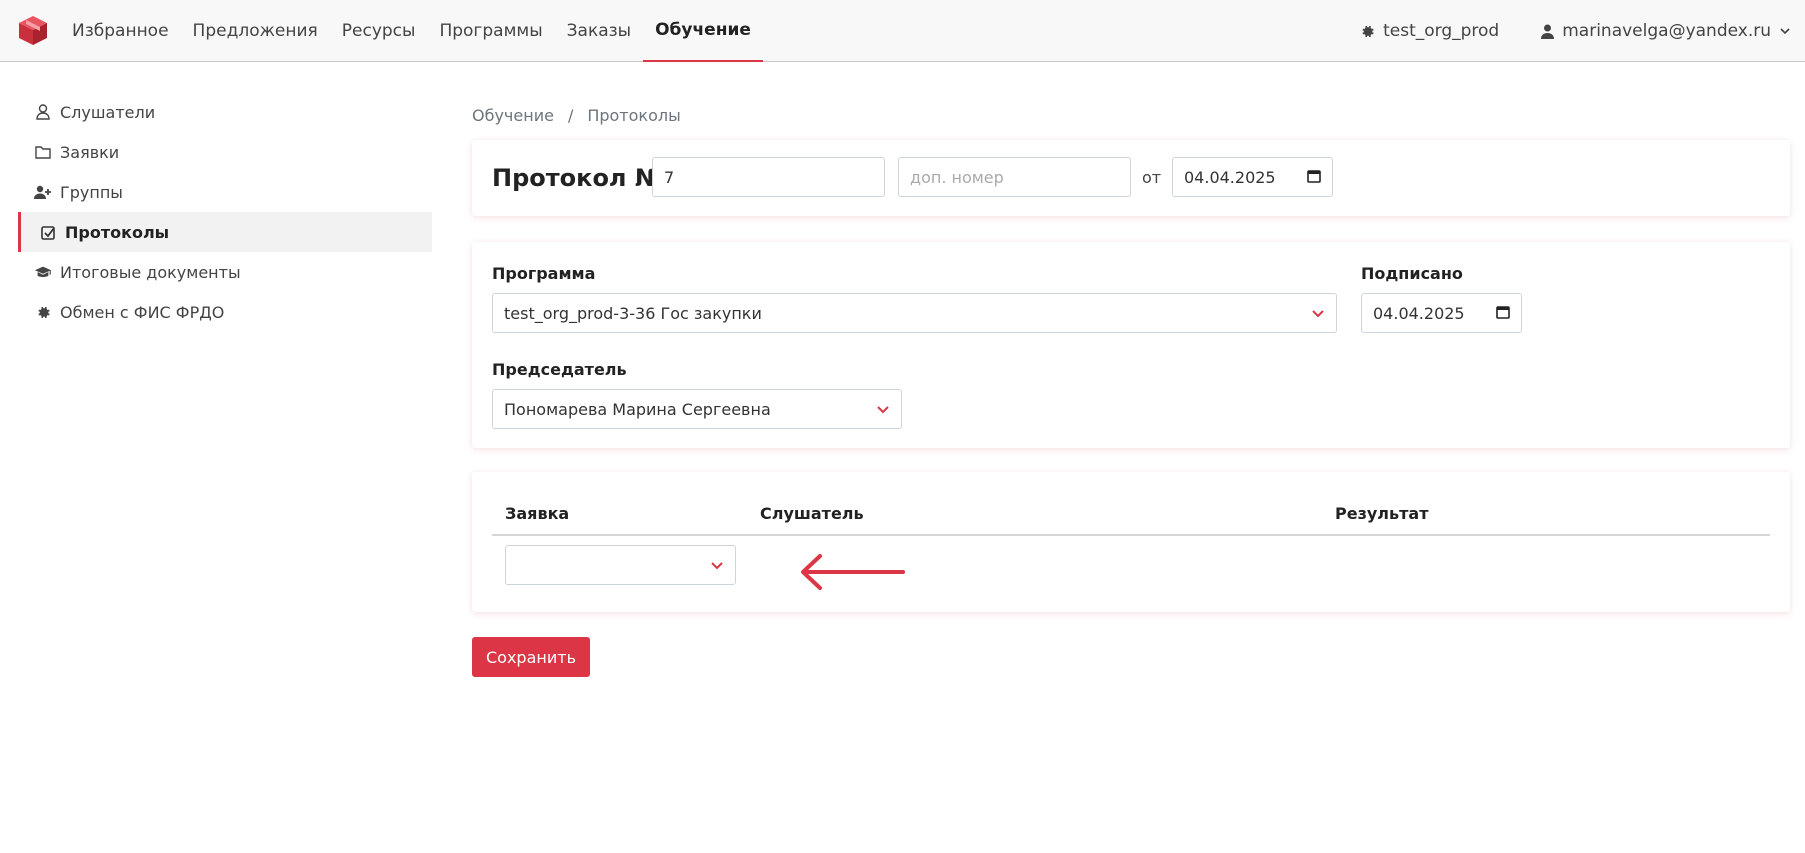 This screenshot has width=1805, height=853. I want to click on breadcrumb-link-education: Обучение, so click(513, 115).